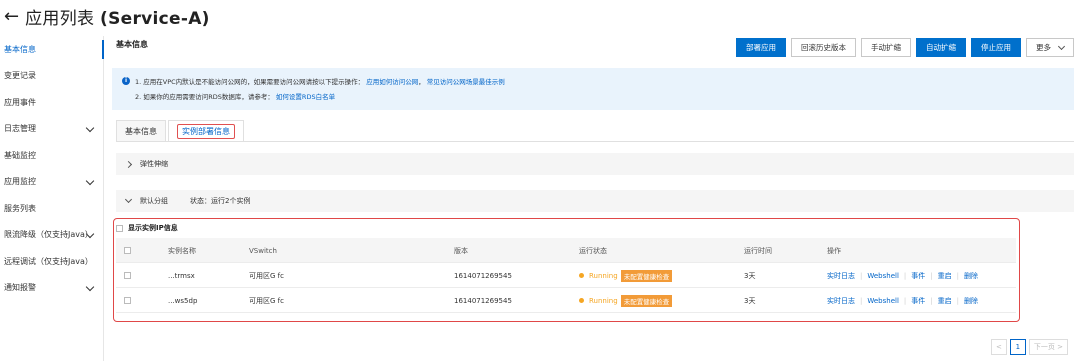  I want to click on page-title: 应用列表 (Service-A), so click(117, 18).